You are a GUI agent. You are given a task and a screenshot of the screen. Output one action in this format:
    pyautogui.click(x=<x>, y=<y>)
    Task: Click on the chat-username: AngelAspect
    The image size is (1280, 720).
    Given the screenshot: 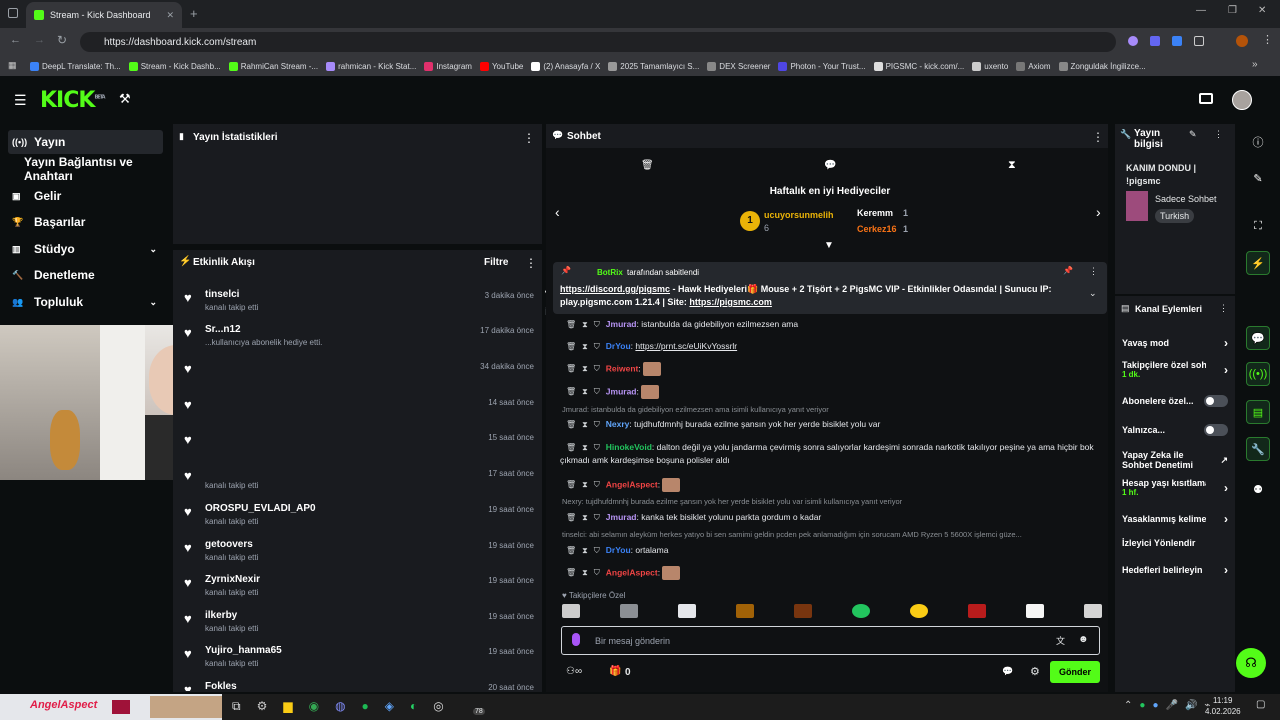 What is the action you would take?
    pyautogui.click(x=632, y=484)
    